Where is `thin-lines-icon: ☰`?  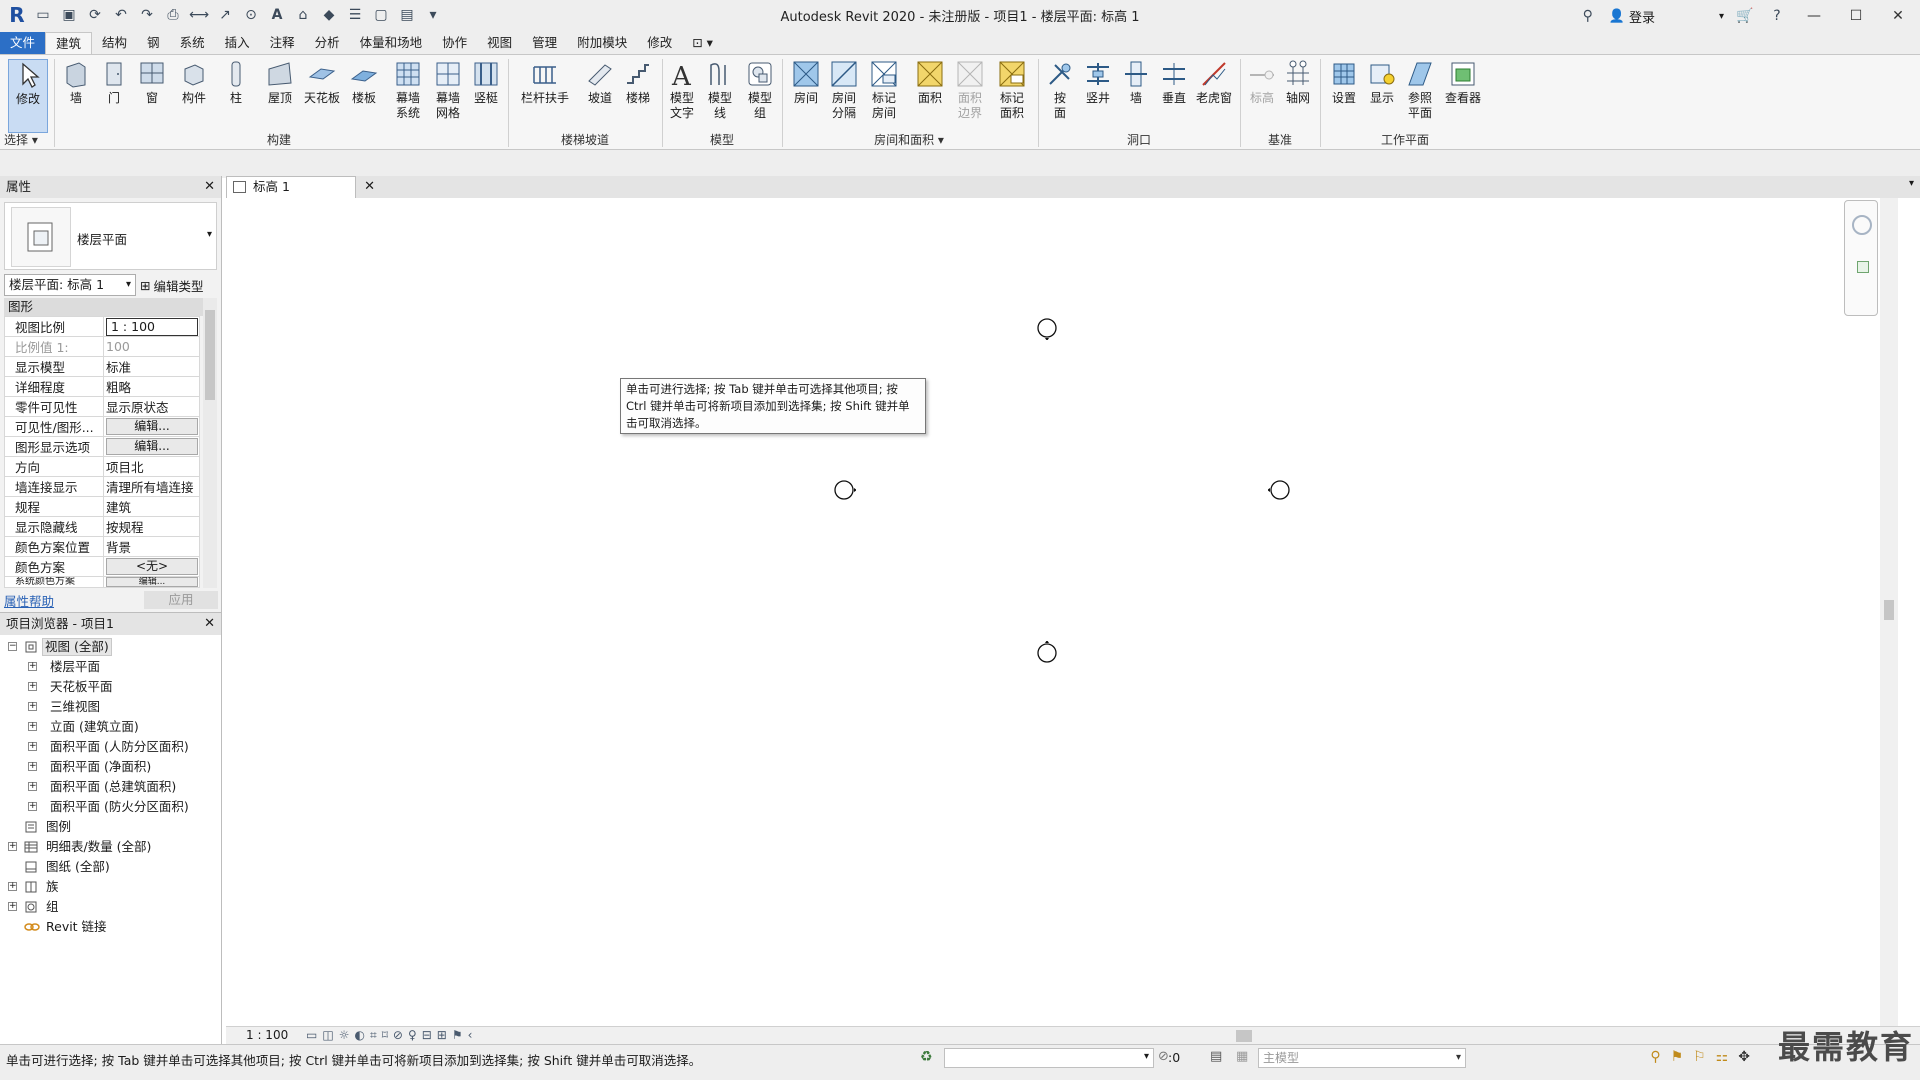
thin-lines-icon: ☰ is located at coordinates (355, 15).